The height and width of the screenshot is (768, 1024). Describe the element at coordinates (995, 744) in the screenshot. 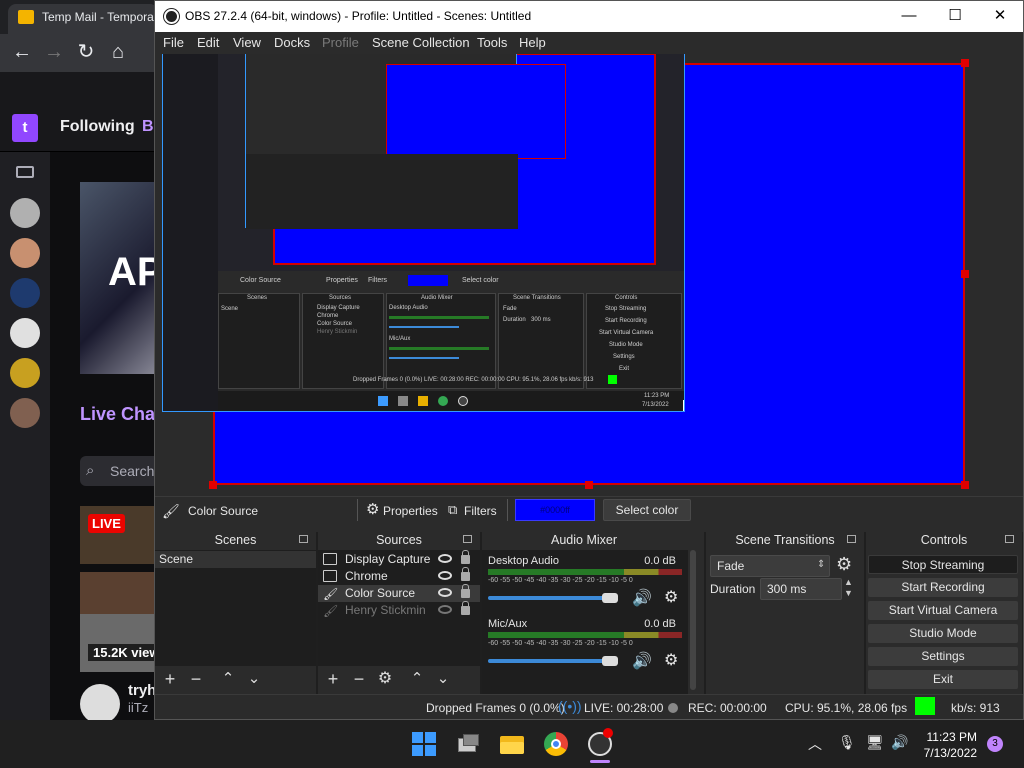

I see `notification-badge: 3` at that location.